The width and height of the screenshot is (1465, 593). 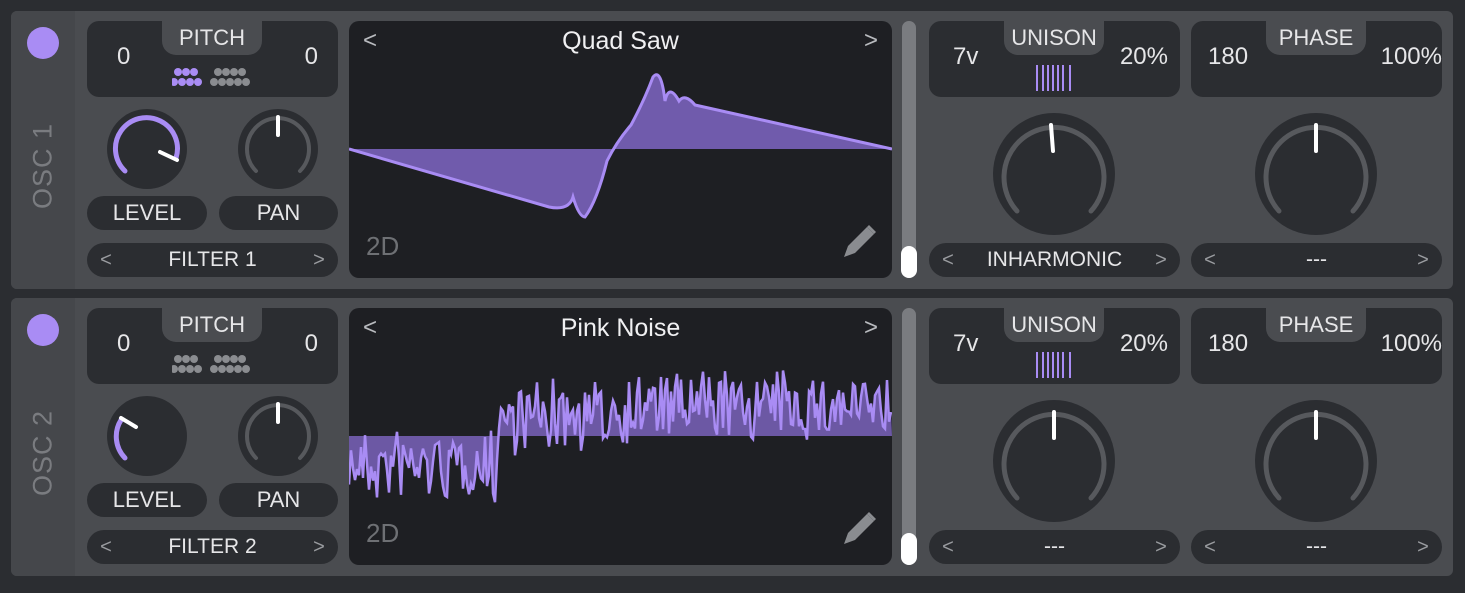 I want to click on osc-label: OSC 1, so click(x=42, y=166).